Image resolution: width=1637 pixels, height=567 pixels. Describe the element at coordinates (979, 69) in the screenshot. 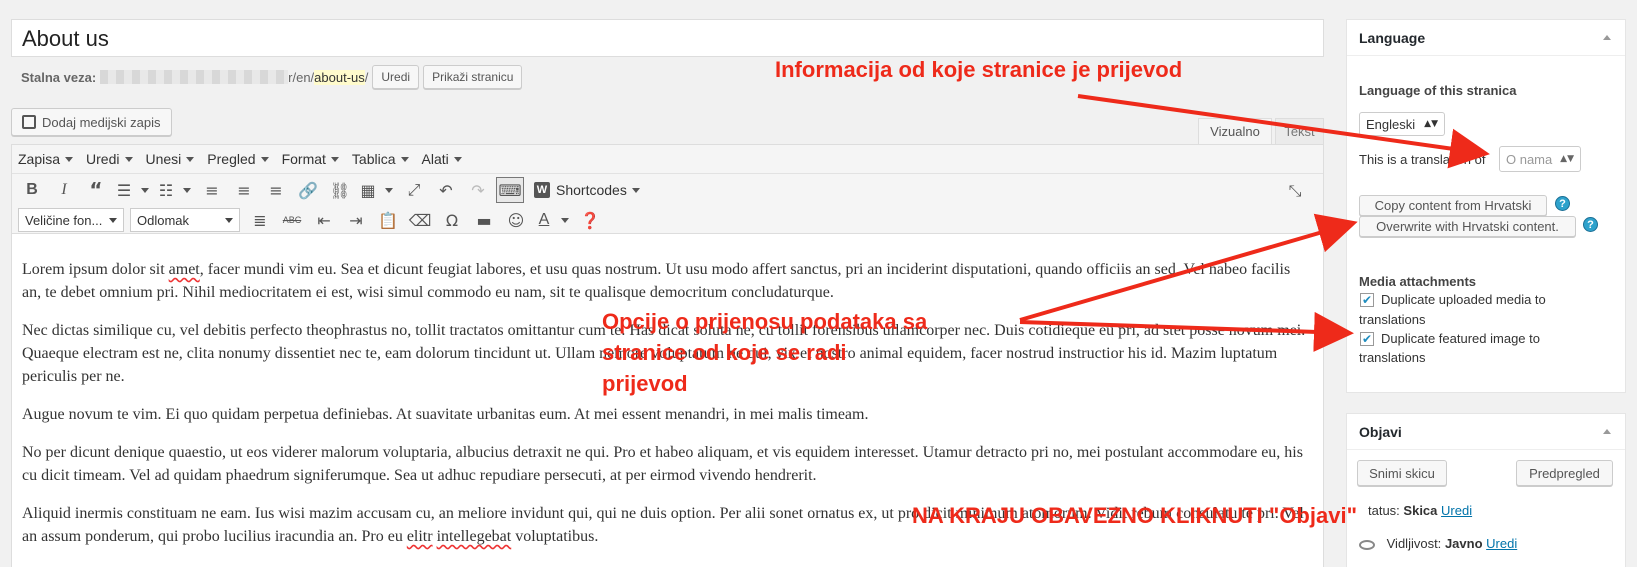

I see `annotation-translation-source: Informacija od koje stranice je prijevod` at that location.